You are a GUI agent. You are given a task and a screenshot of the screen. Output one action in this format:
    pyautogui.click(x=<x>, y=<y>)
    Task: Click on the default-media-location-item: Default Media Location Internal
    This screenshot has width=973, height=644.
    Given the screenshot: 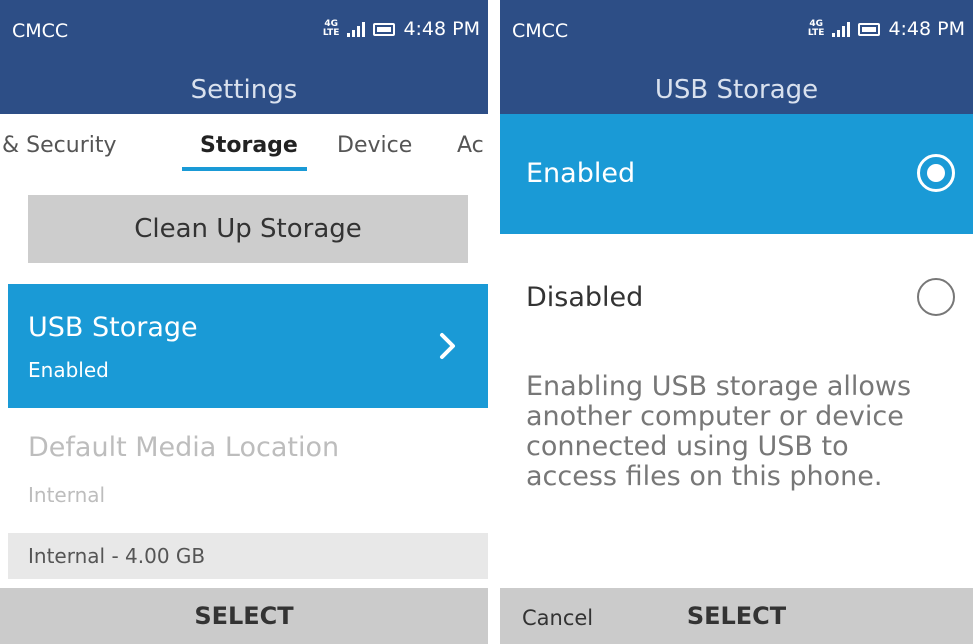 What is the action you would take?
    pyautogui.click(x=183, y=469)
    